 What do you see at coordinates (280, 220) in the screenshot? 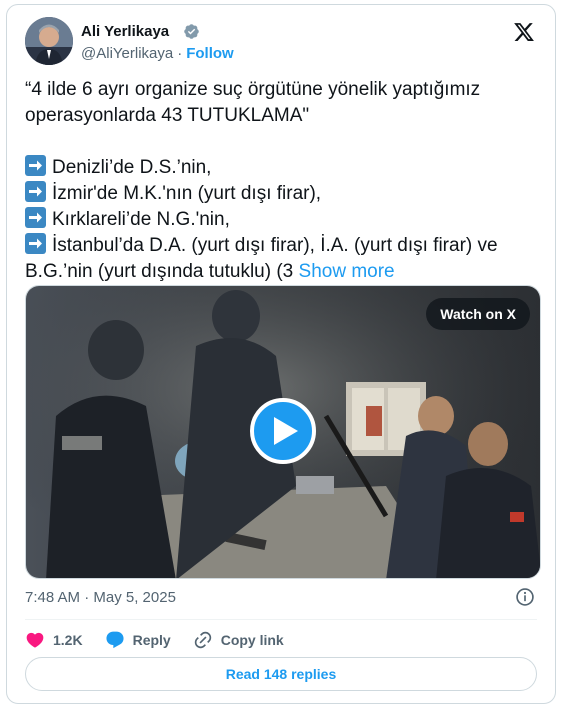
I see `bullet-line: Kırklareli’de N.G.'nin,` at bounding box center [280, 220].